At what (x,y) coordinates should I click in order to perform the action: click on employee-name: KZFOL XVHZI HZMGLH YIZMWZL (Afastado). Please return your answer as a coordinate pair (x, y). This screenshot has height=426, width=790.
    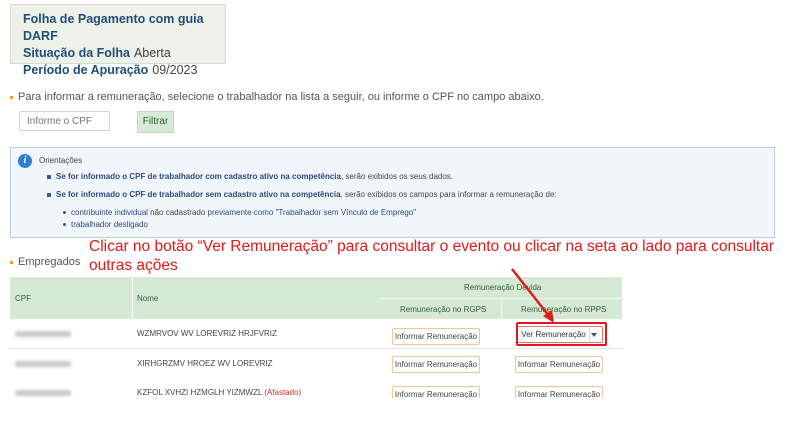
    Looking at the image, I should click on (219, 392).